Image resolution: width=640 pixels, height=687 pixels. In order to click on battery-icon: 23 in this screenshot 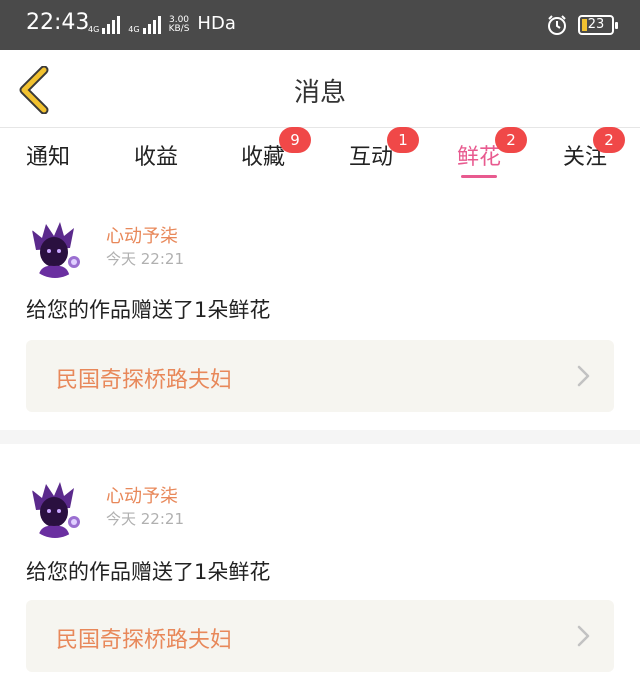, I will do `click(598, 25)`.